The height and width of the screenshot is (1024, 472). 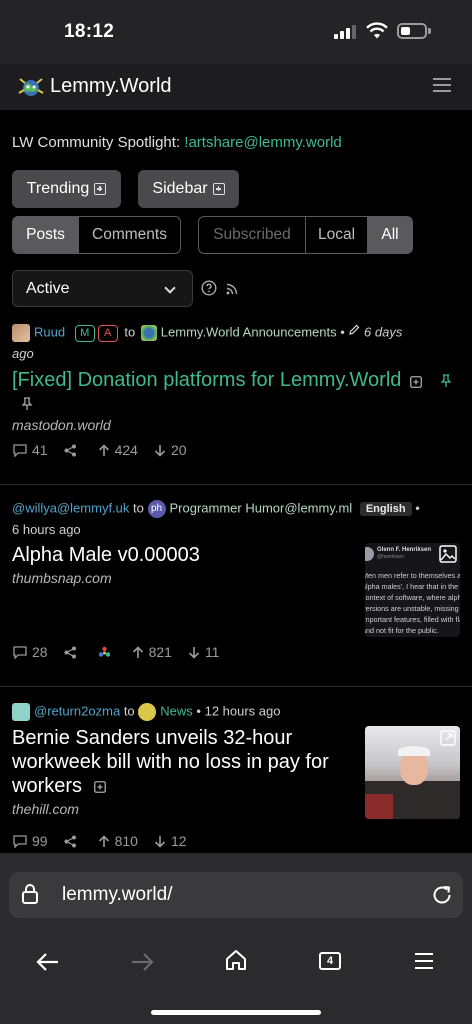 I want to click on downvote-button: 20, so click(x=170, y=450).